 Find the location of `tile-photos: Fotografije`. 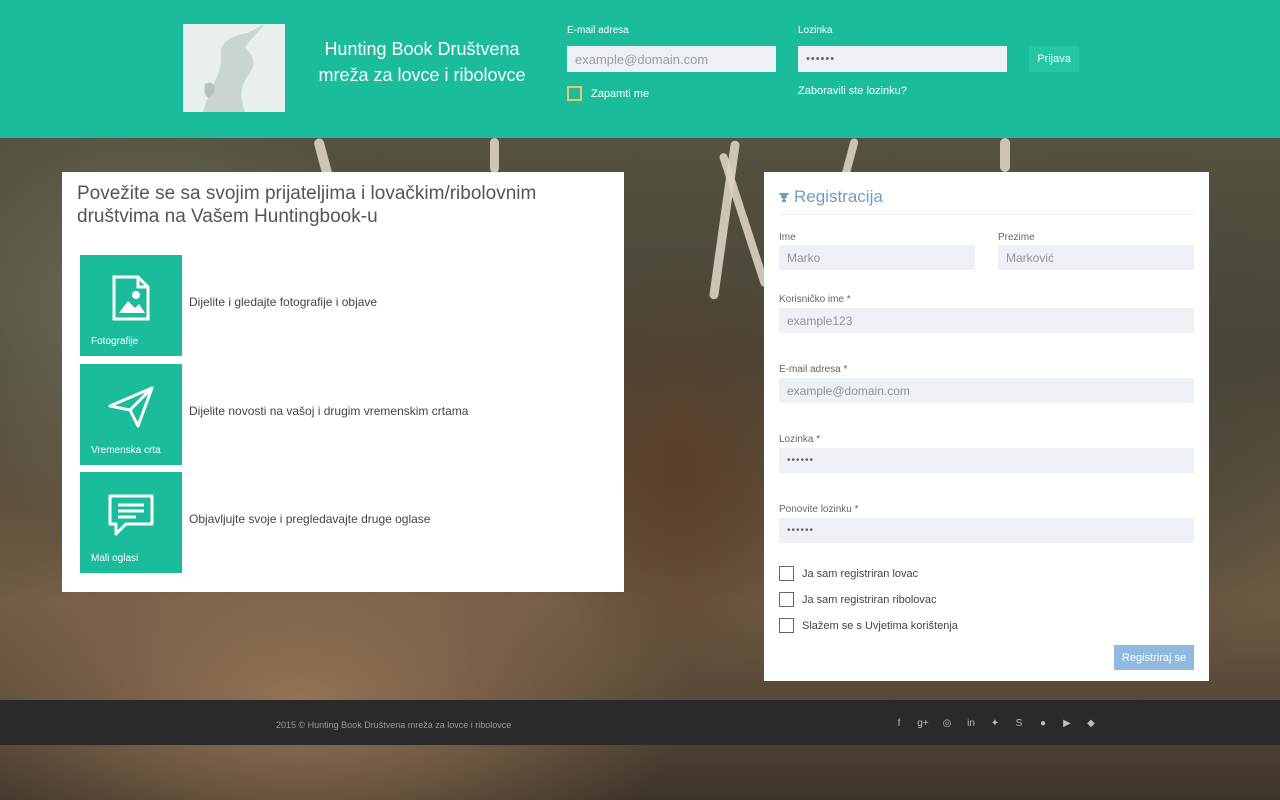

tile-photos: Fotografije is located at coordinates (131, 305).